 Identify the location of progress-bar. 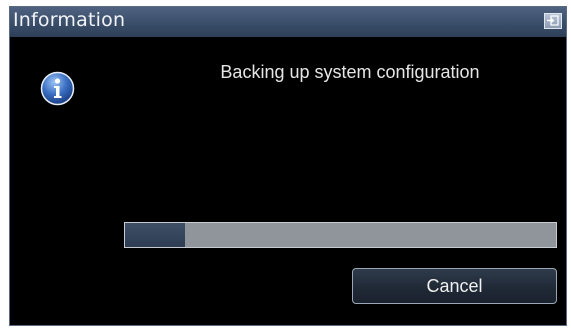
(340, 235).